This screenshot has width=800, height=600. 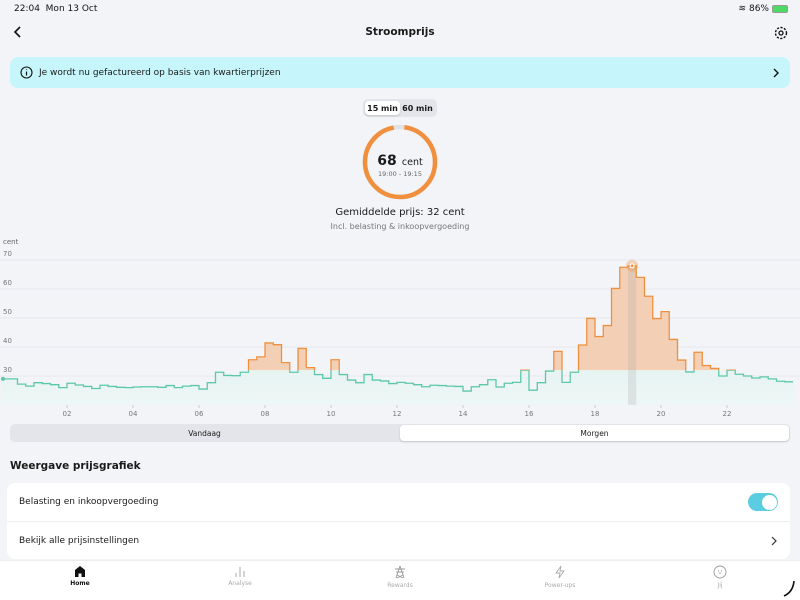 I want to click on y-axis-label: cent, so click(x=11, y=242).